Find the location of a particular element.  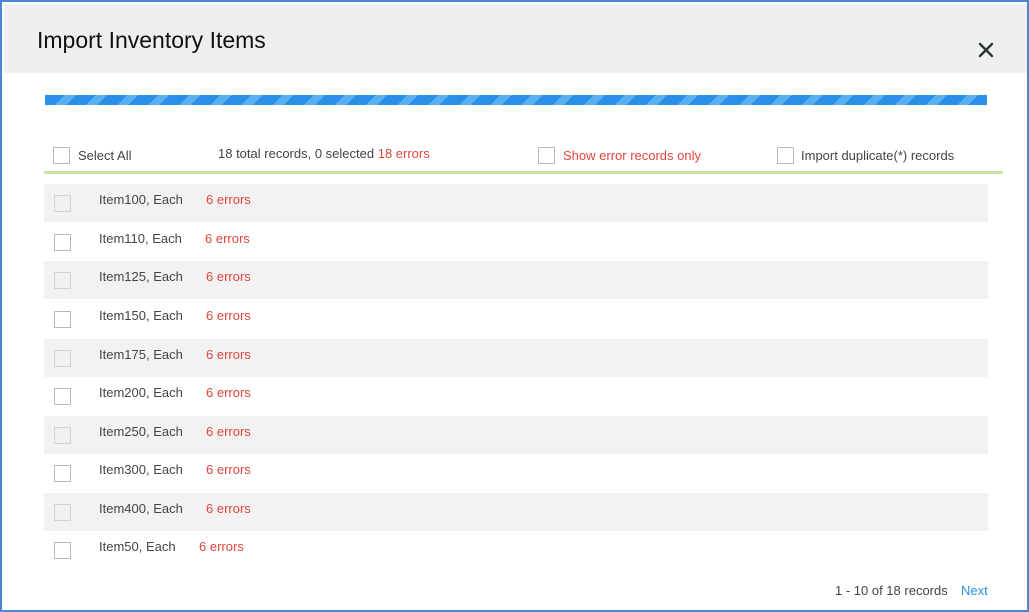

item-name: Item200, Each is located at coordinates (141, 392).